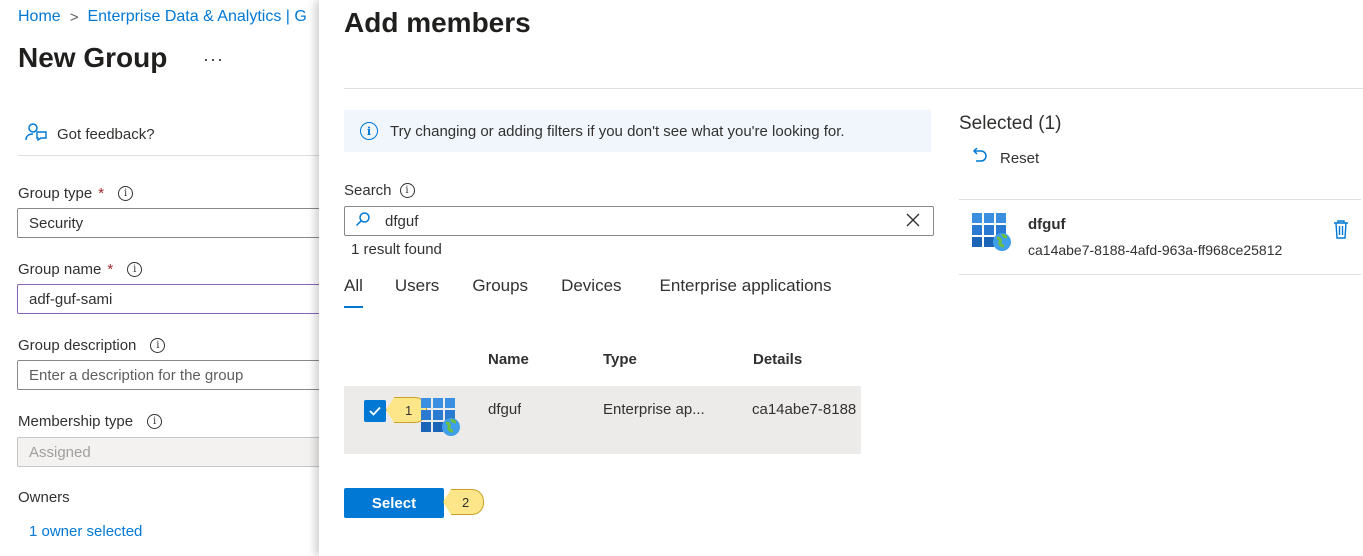 This screenshot has width=1363, height=556. I want to click on row-name: dfguf, so click(505, 409).